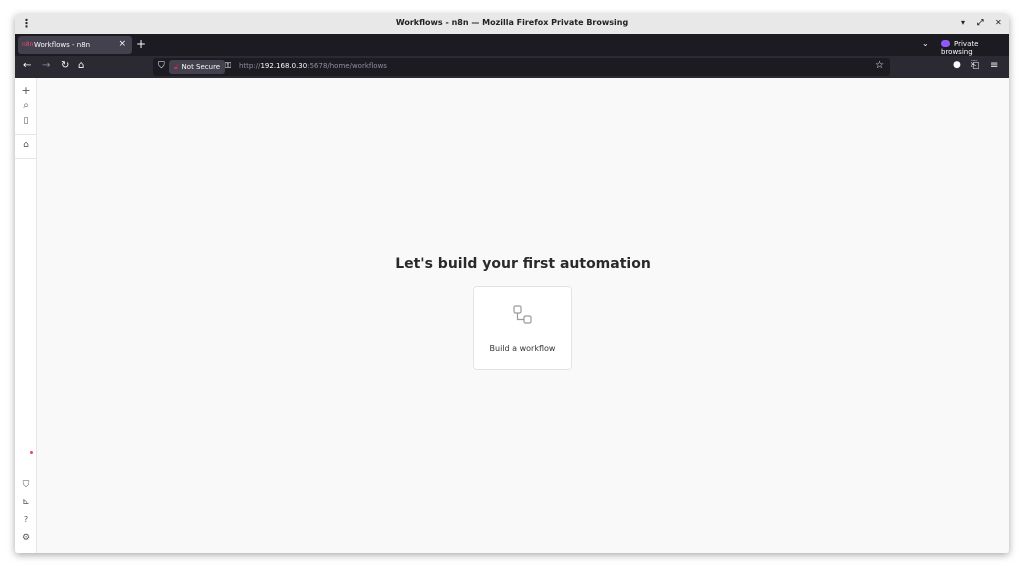 This screenshot has height=569, width=1024. Describe the element at coordinates (879, 65) in the screenshot. I see `bookmark-star-icon: ☆` at that location.